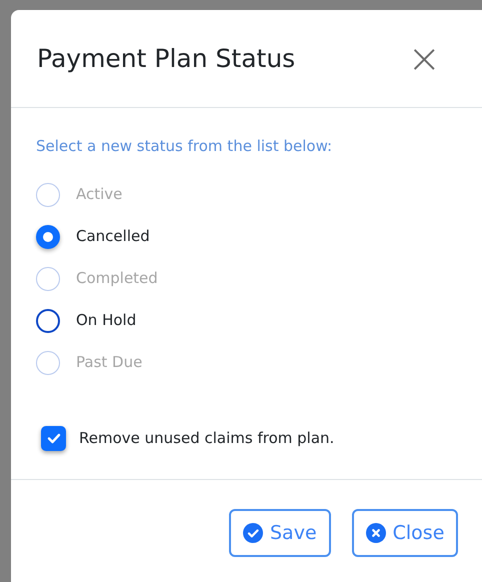 This screenshot has height=582, width=482. I want to click on radio-label: Past Due, so click(109, 363).